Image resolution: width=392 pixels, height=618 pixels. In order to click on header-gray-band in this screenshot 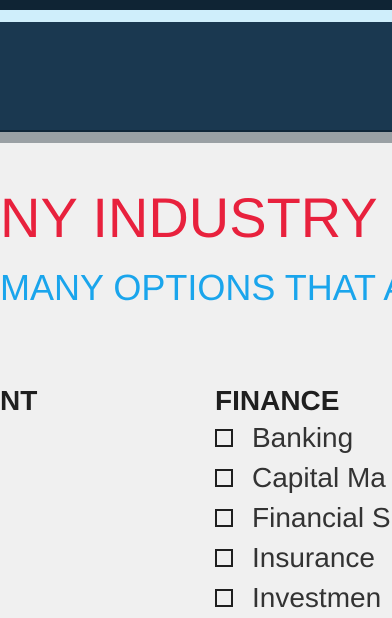, I will do `click(196, 137)`.